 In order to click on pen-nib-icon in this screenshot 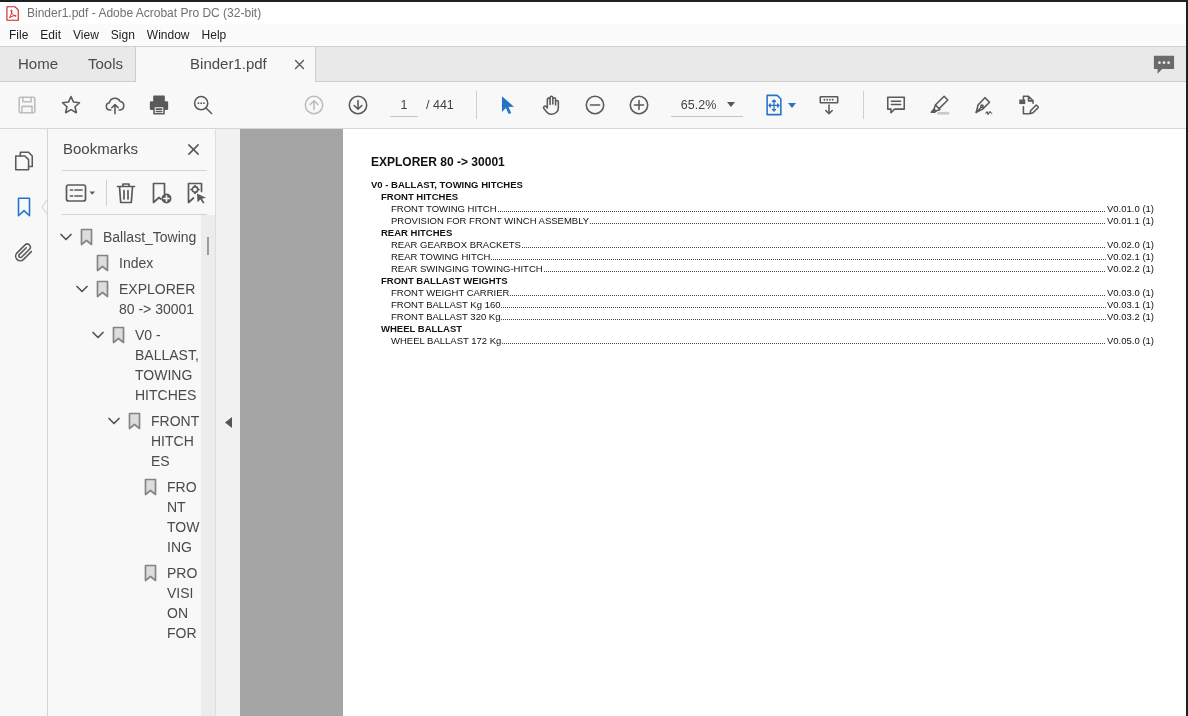, I will do `click(983, 105)`.